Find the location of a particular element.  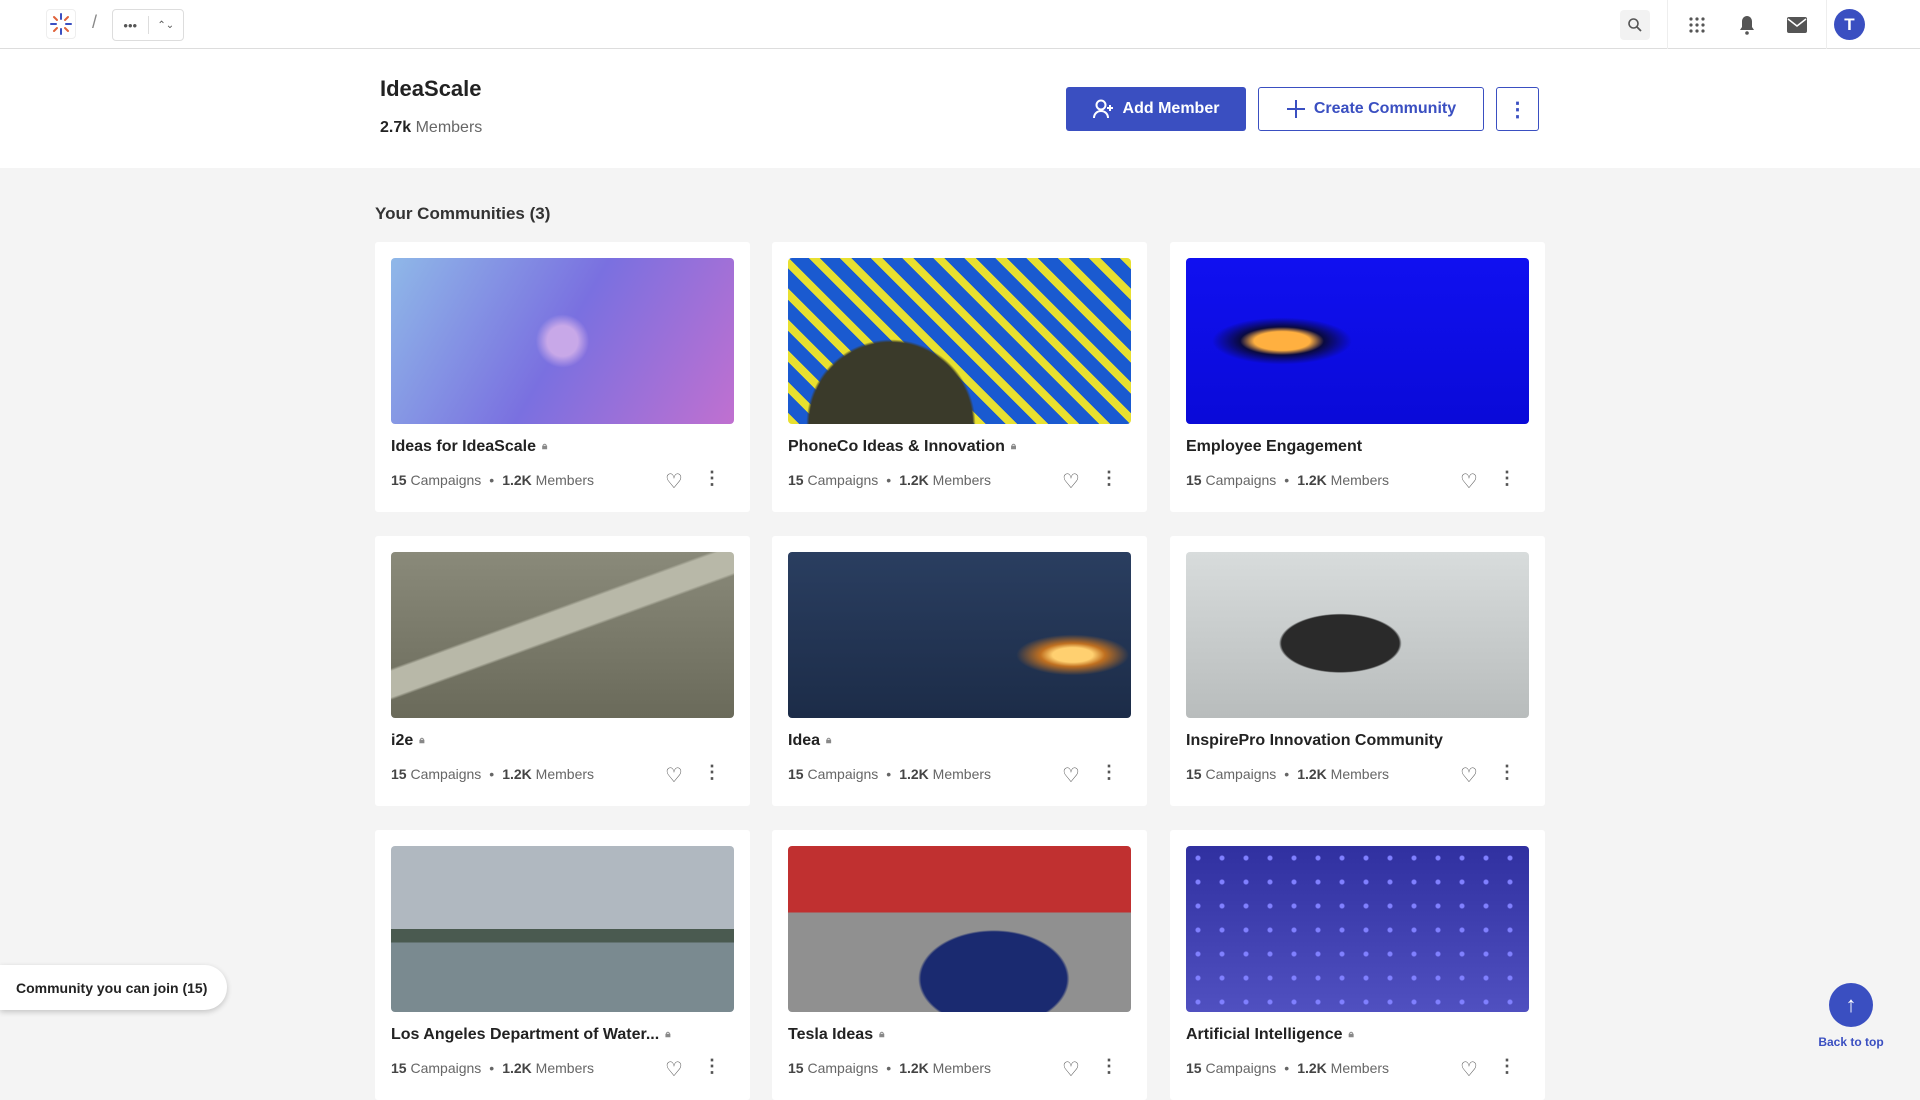

community-name: Tesla Ideas 🔒︎ is located at coordinates (836, 1035).